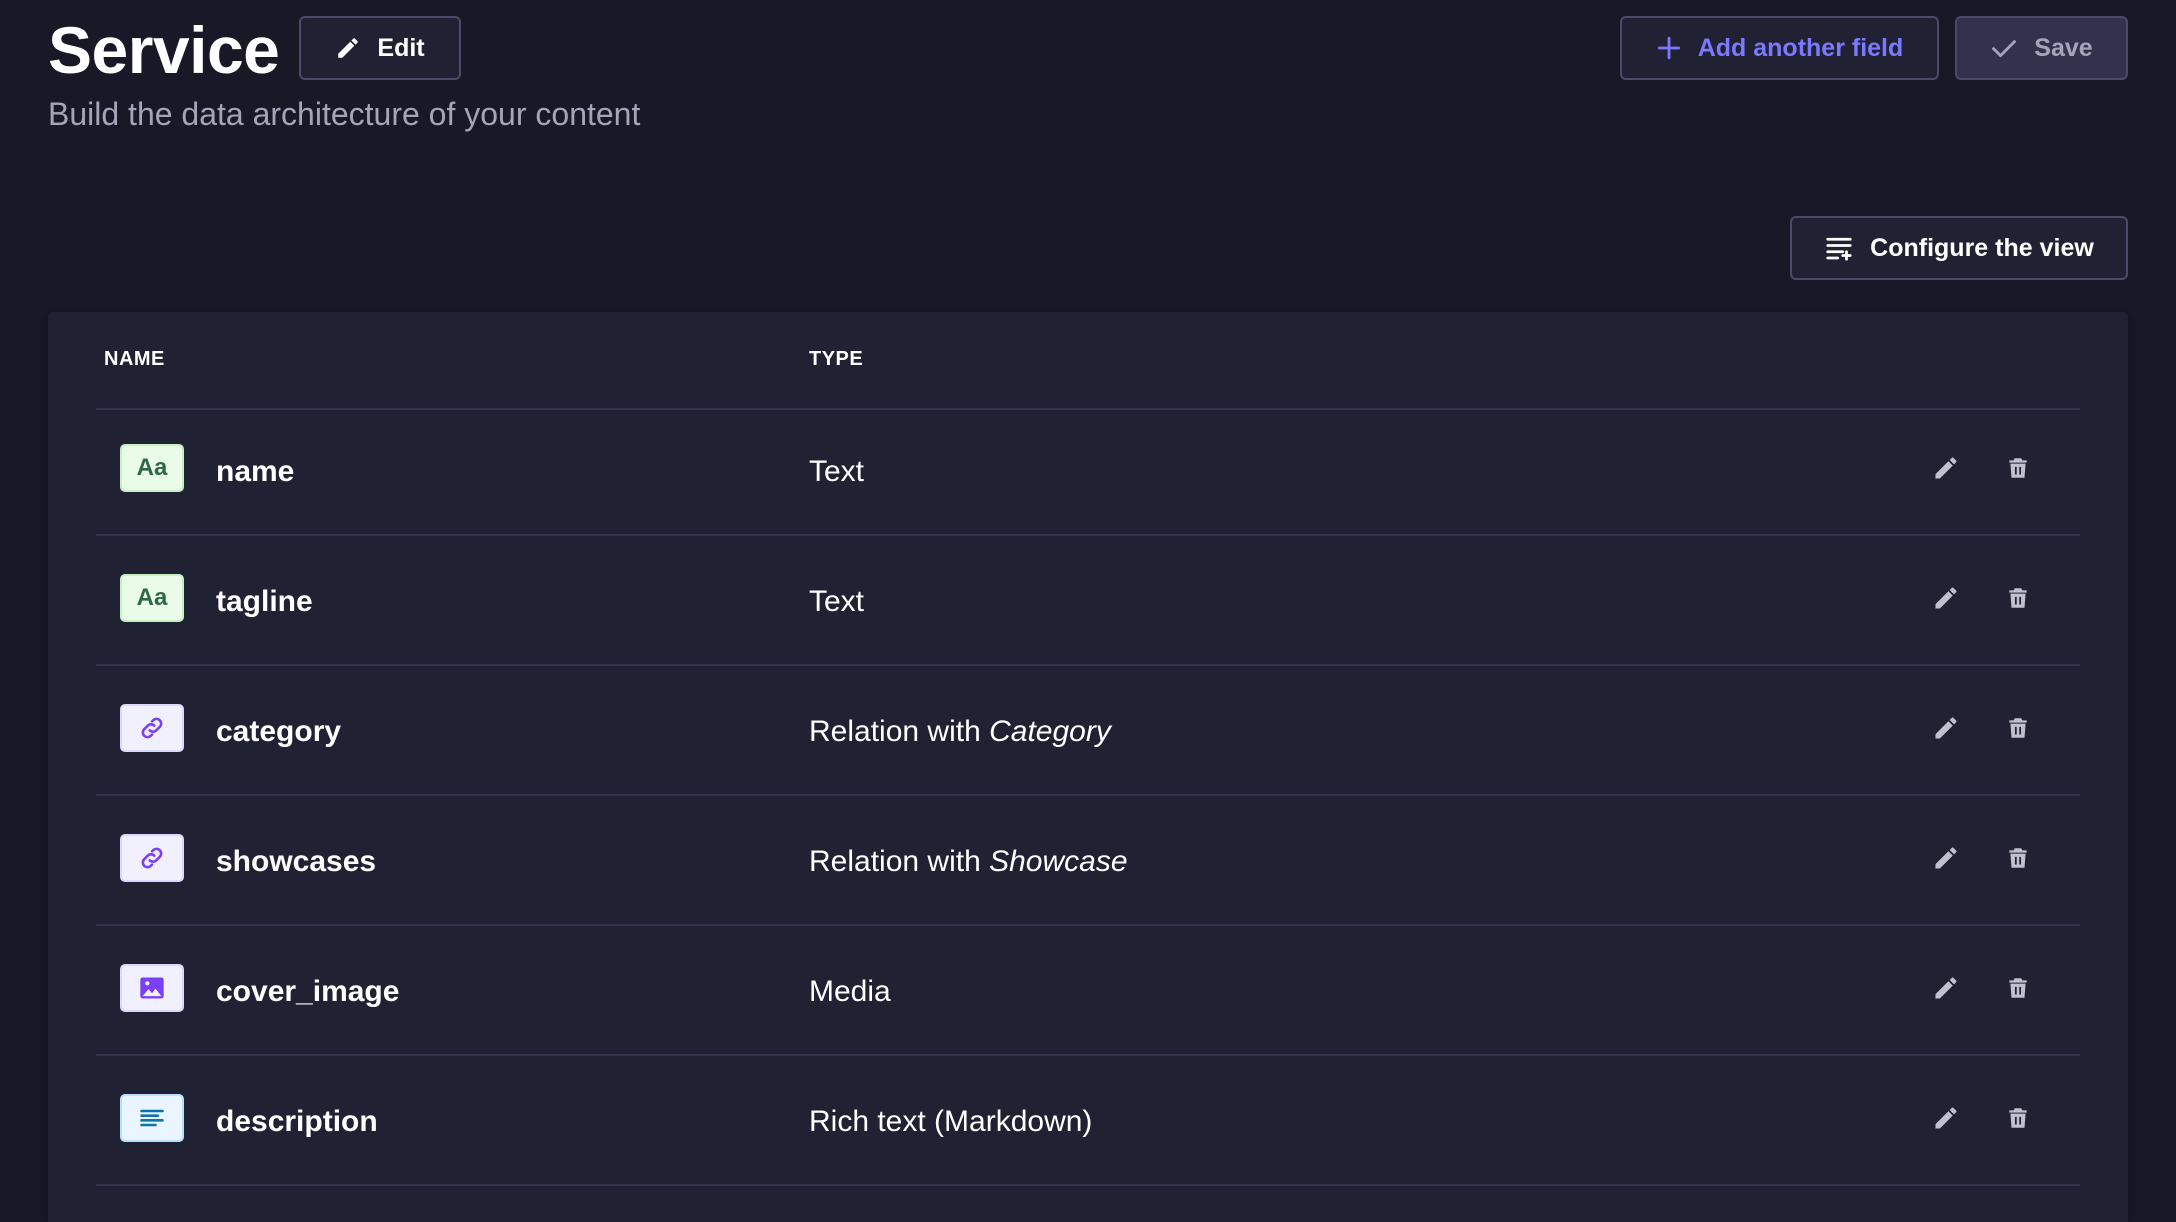  Describe the element at coordinates (1668, 48) in the screenshot. I see `plus-icon` at that location.